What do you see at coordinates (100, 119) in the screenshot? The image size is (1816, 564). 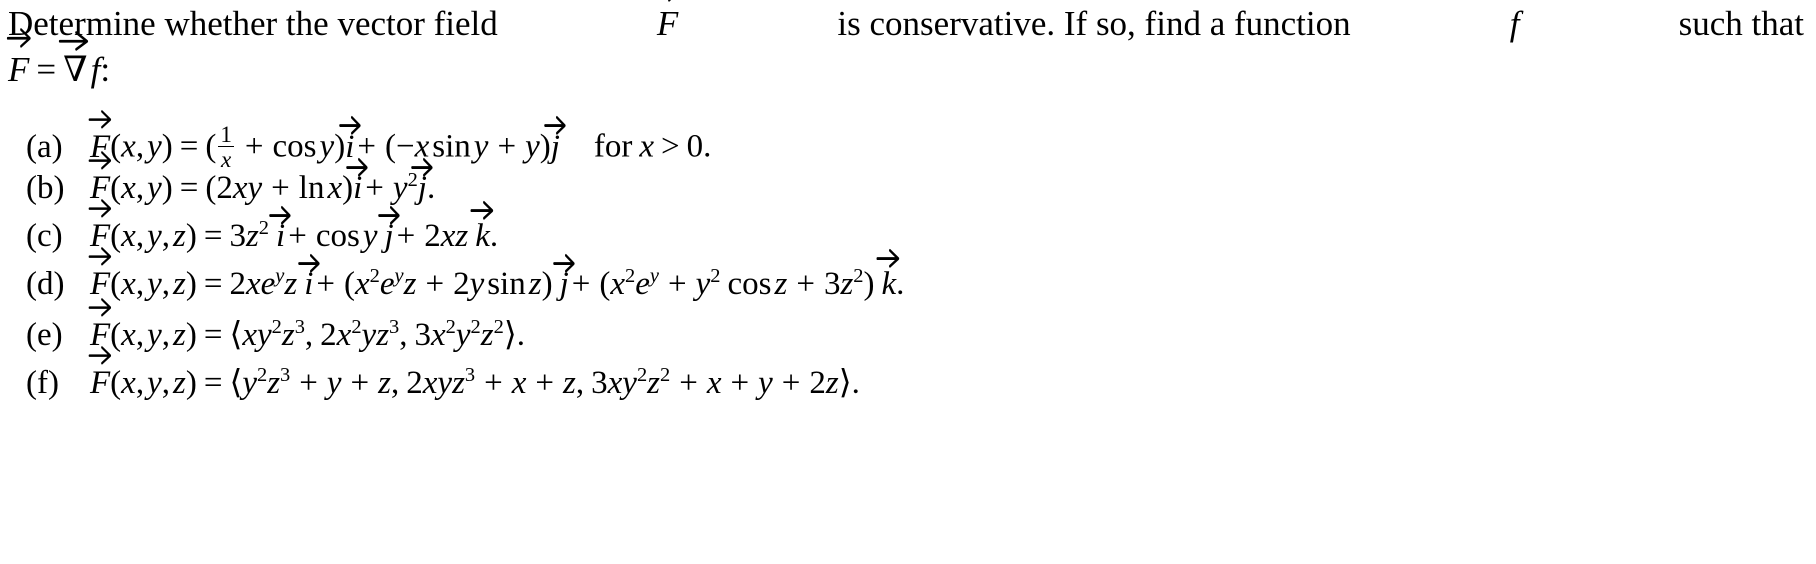 I see `vector-arrow-icon` at bounding box center [100, 119].